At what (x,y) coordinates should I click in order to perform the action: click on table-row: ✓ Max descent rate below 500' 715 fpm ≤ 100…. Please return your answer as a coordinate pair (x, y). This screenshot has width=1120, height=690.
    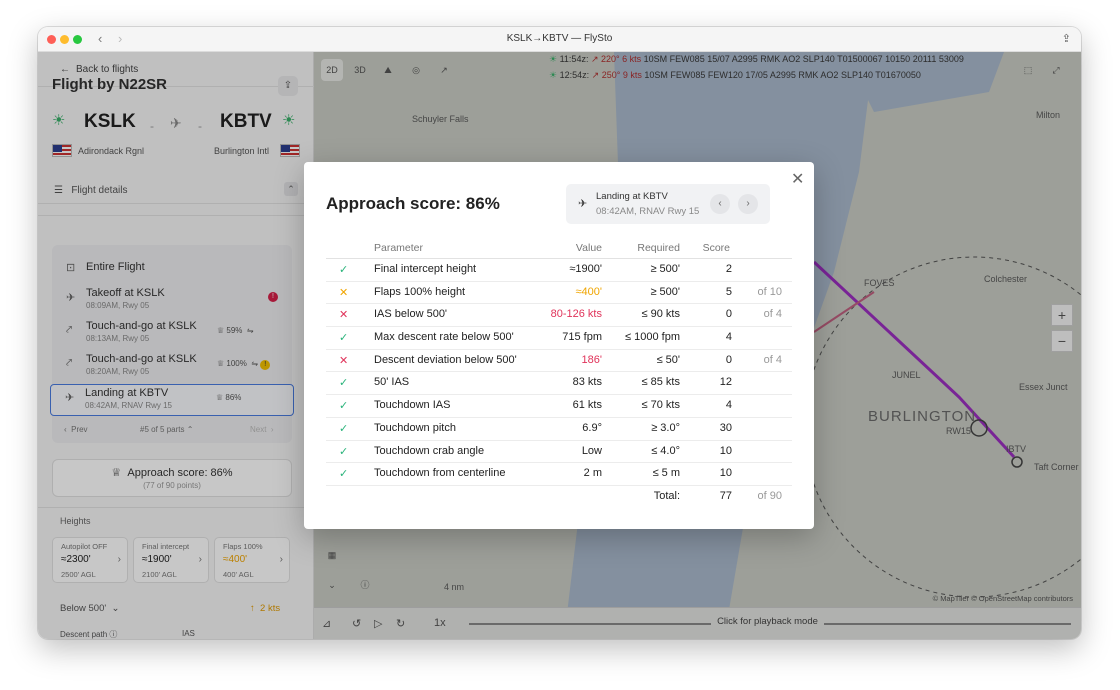
    Looking at the image, I should click on (559, 338).